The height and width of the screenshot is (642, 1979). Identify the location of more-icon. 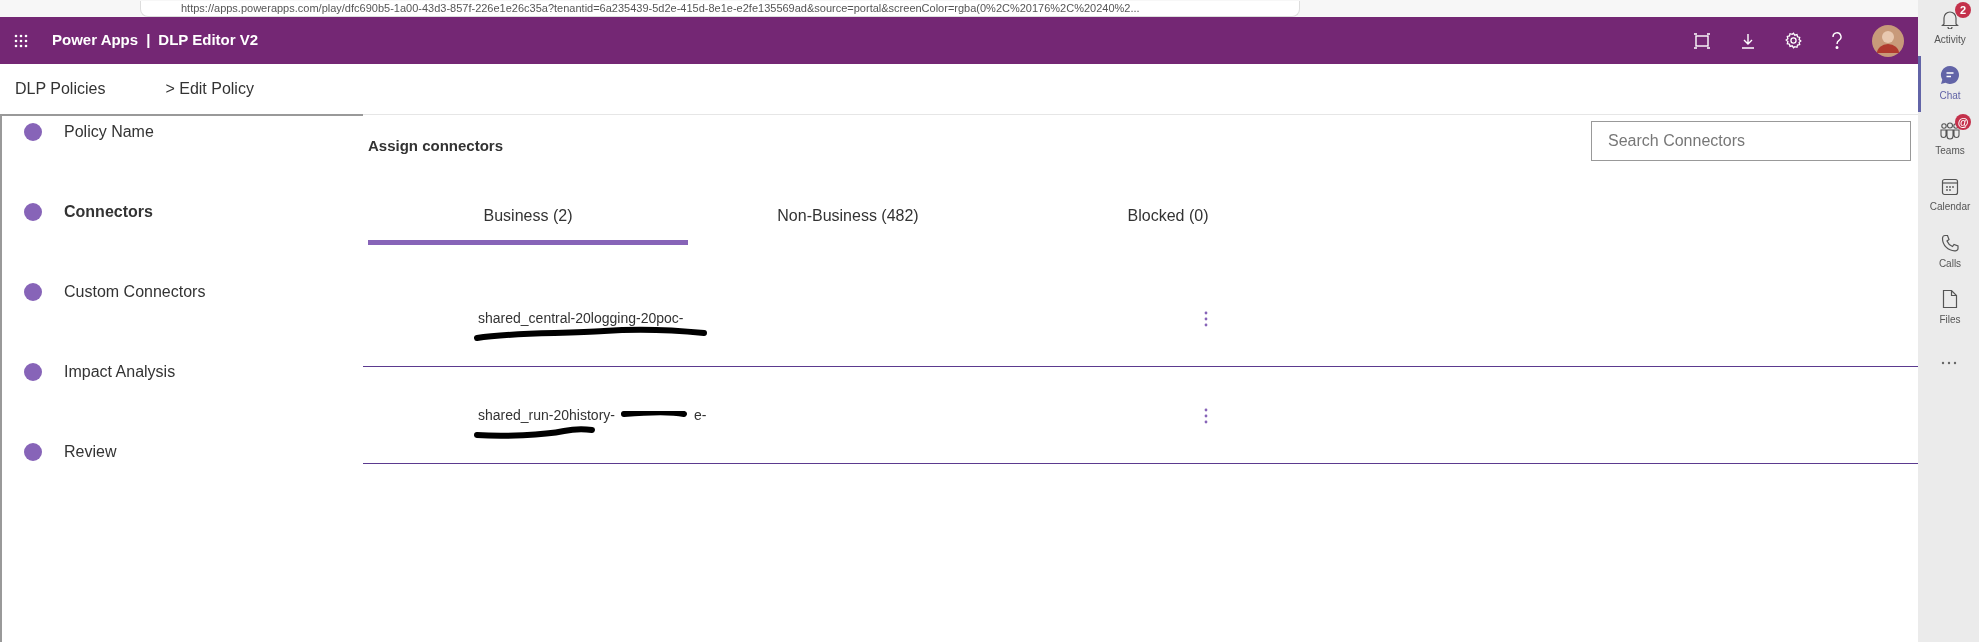
(1948, 362).